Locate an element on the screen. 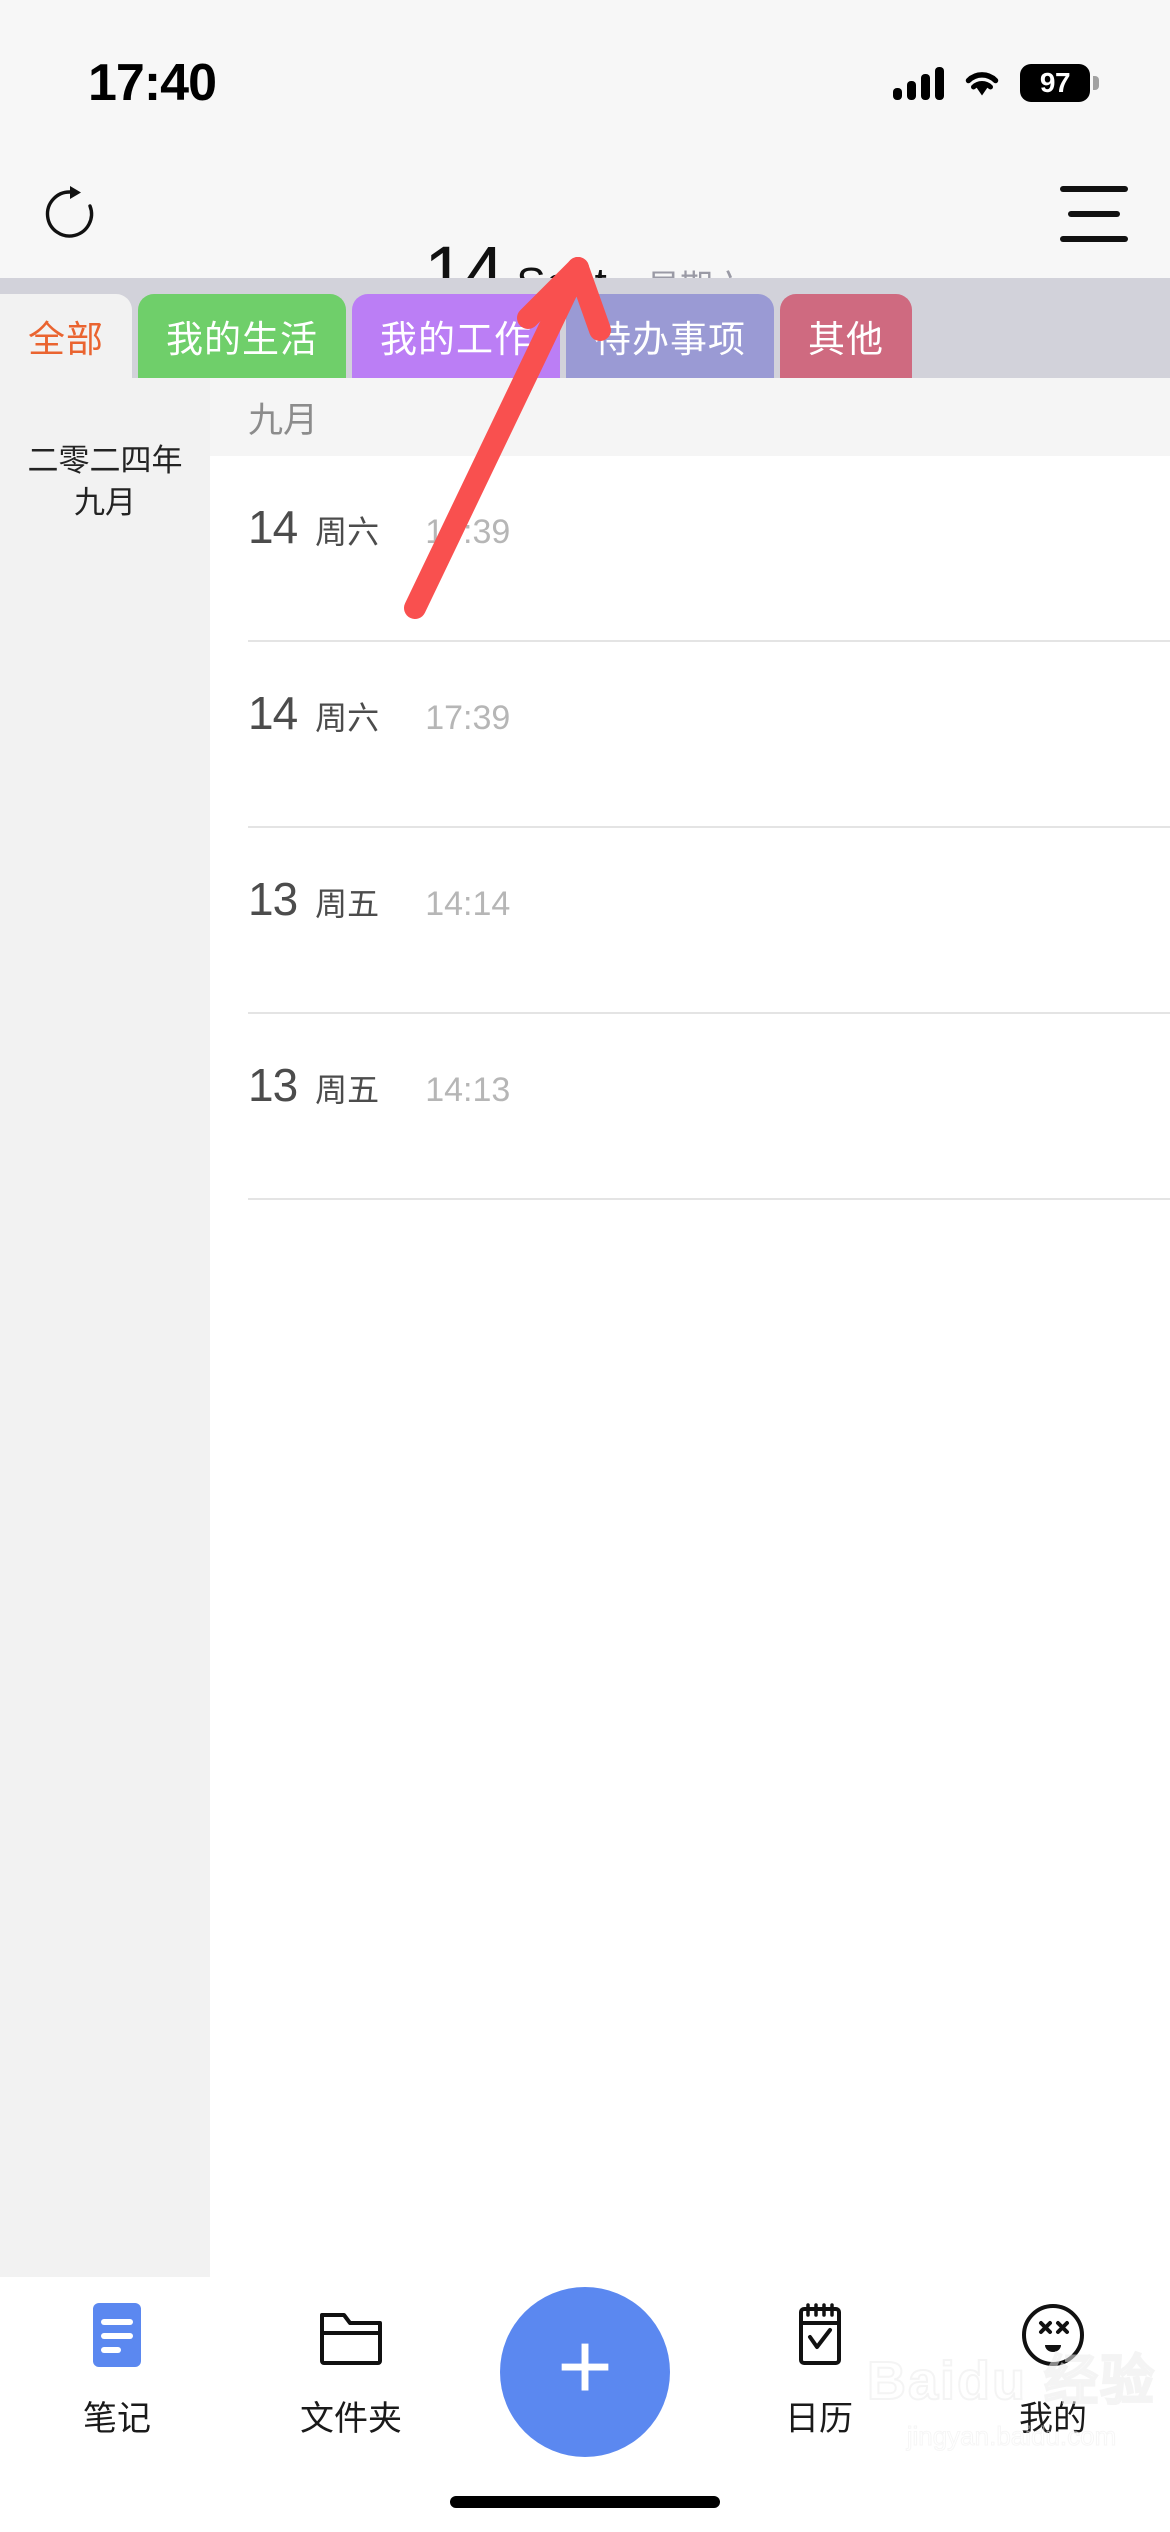 Image resolution: width=1170 pixels, height=2532 pixels. status-indicators: 97 is located at coordinates (996, 83).